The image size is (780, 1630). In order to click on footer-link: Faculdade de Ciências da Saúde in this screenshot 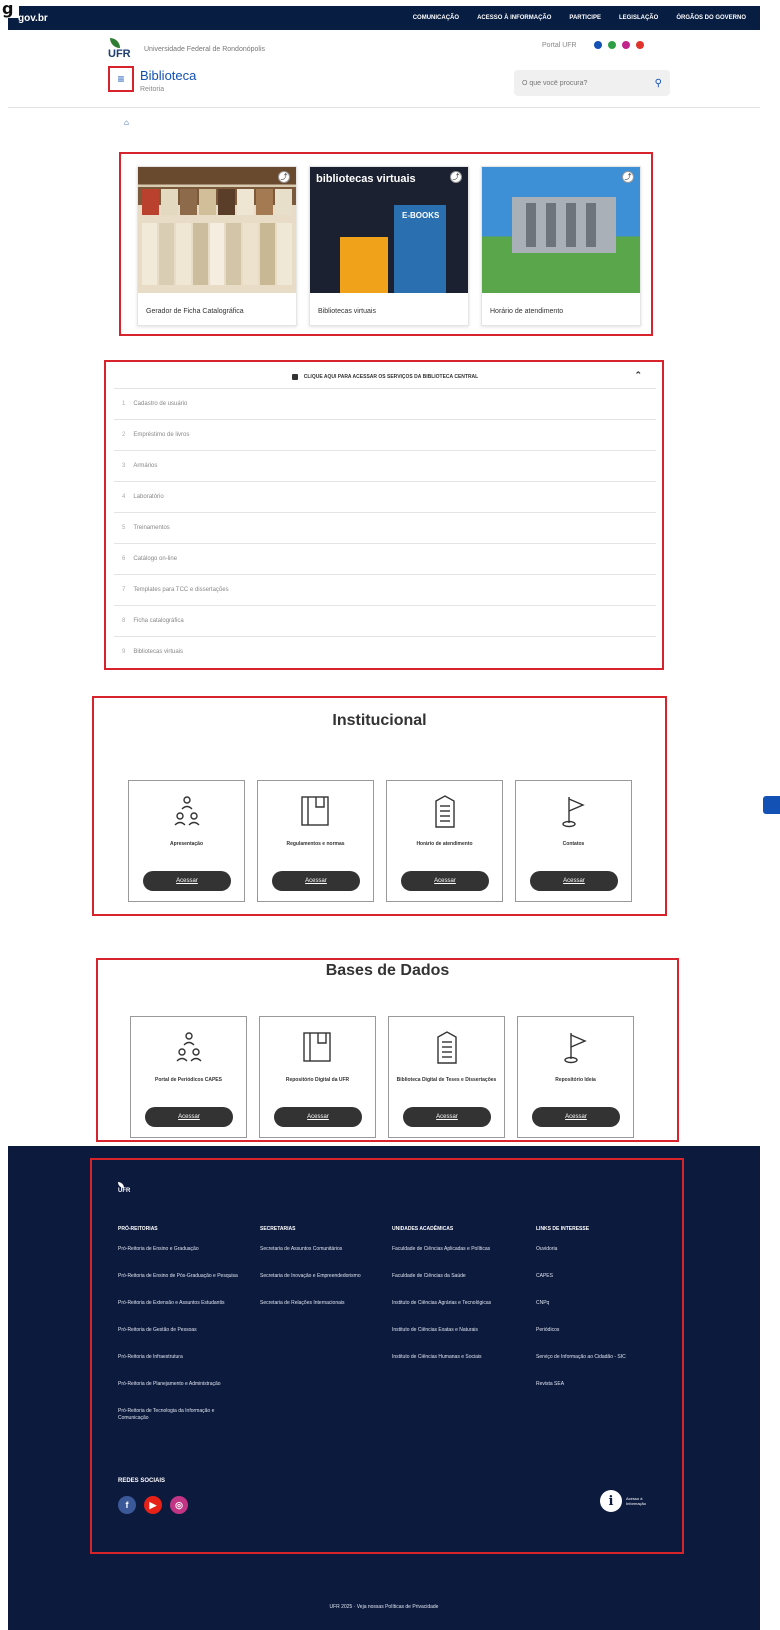, I will do `click(456, 1286)`.